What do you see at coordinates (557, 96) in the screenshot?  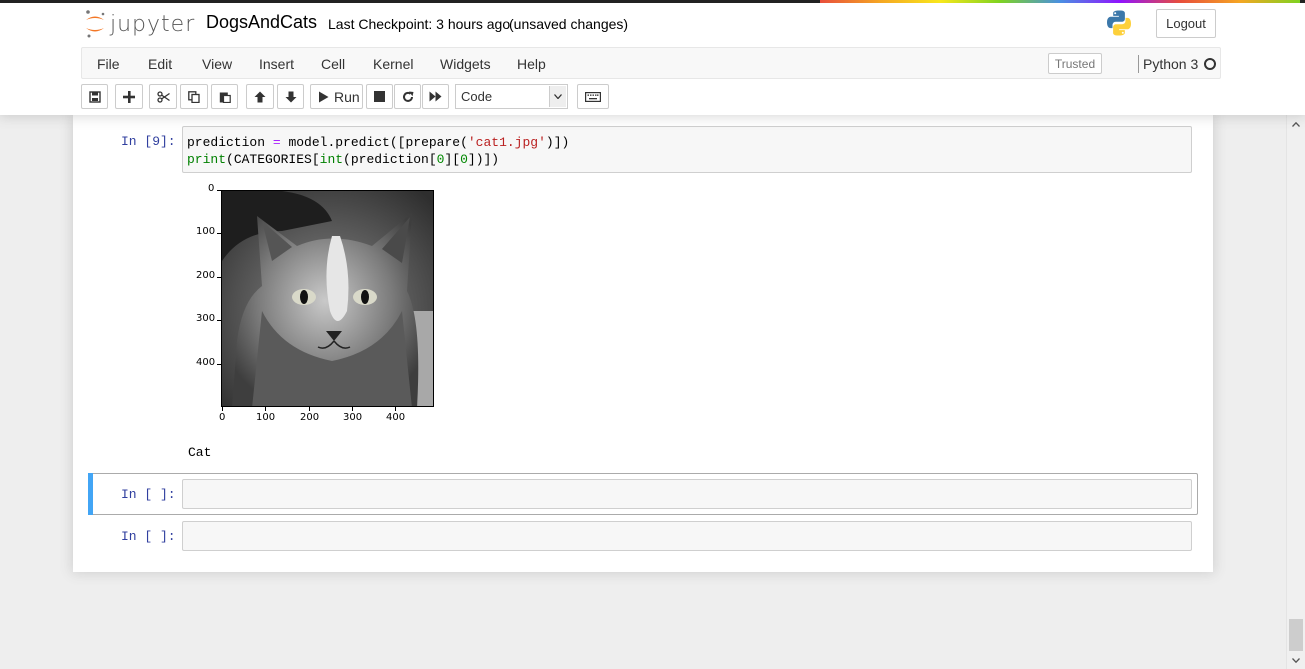 I see `chevron-down-icon` at bounding box center [557, 96].